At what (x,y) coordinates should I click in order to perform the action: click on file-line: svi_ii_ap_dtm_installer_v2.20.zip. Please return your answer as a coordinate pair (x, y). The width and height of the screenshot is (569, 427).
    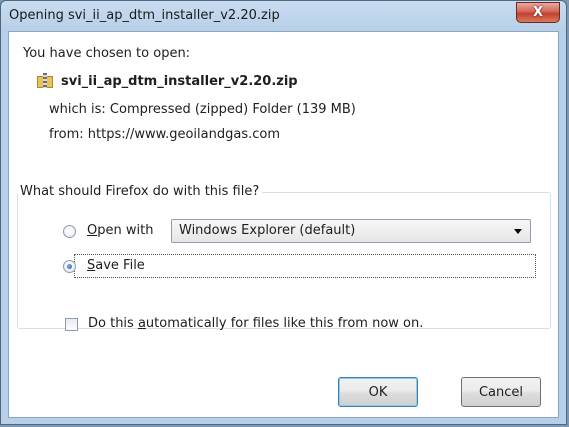
    Looking at the image, I should click on (167, 81).